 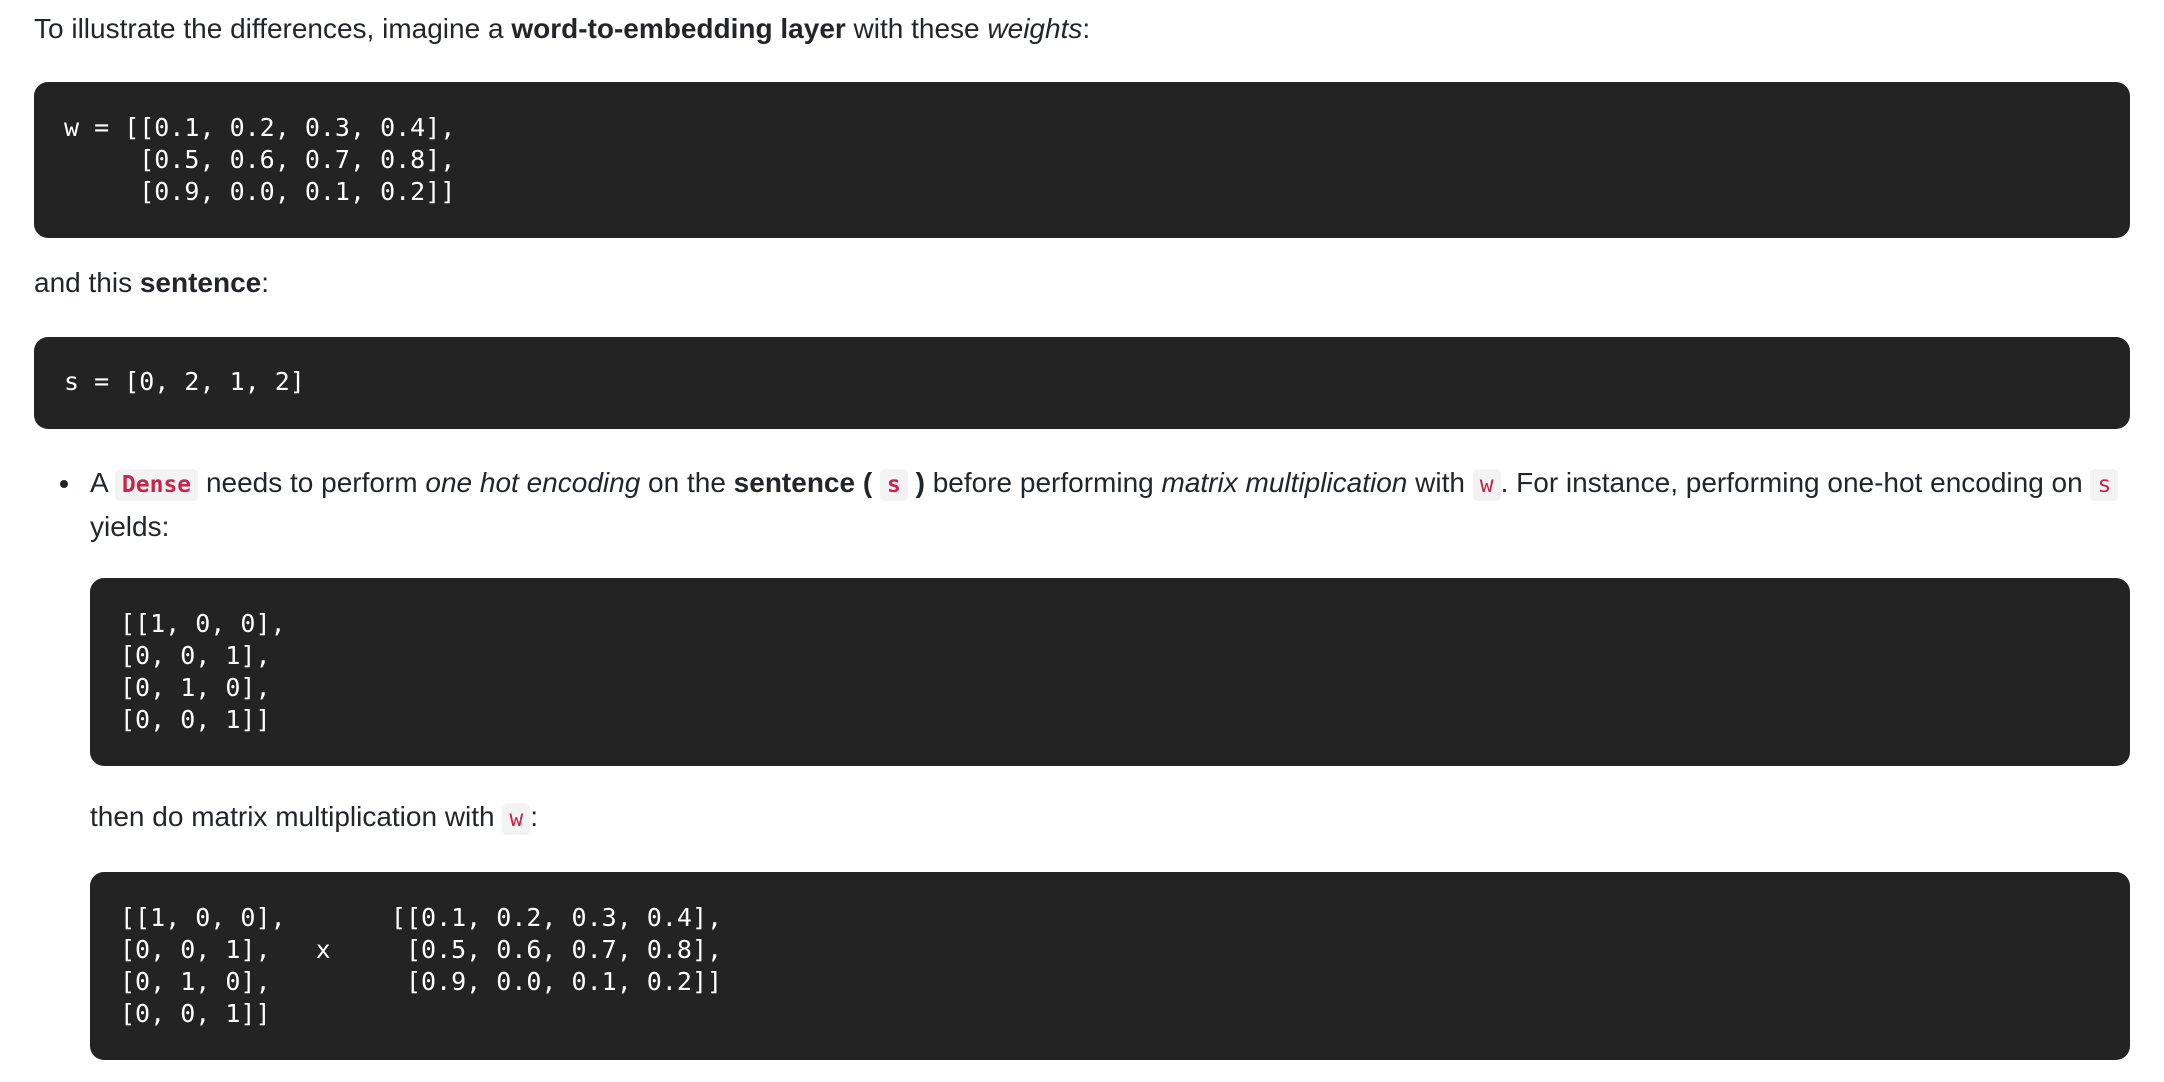 I want to click on sentence-text-before: and this, so click(x=87, y=282).